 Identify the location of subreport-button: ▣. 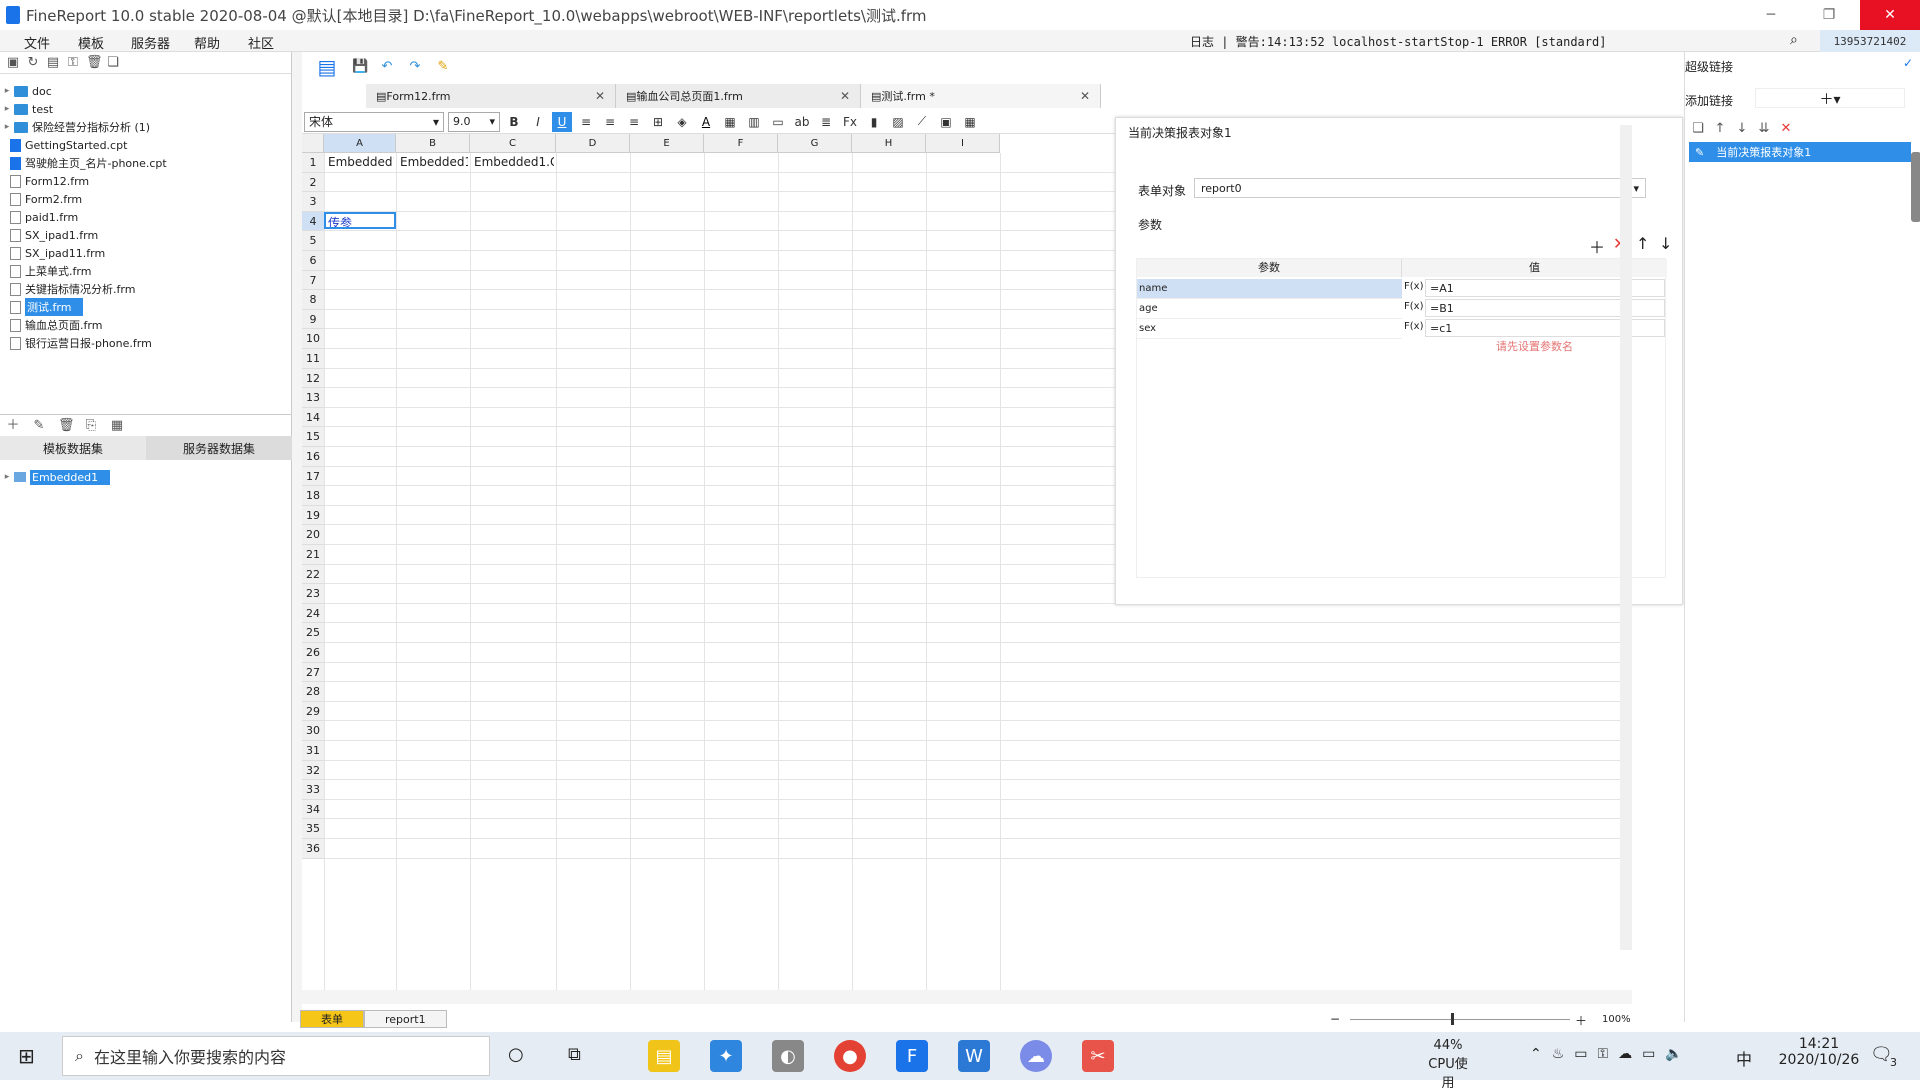
(946, 122).